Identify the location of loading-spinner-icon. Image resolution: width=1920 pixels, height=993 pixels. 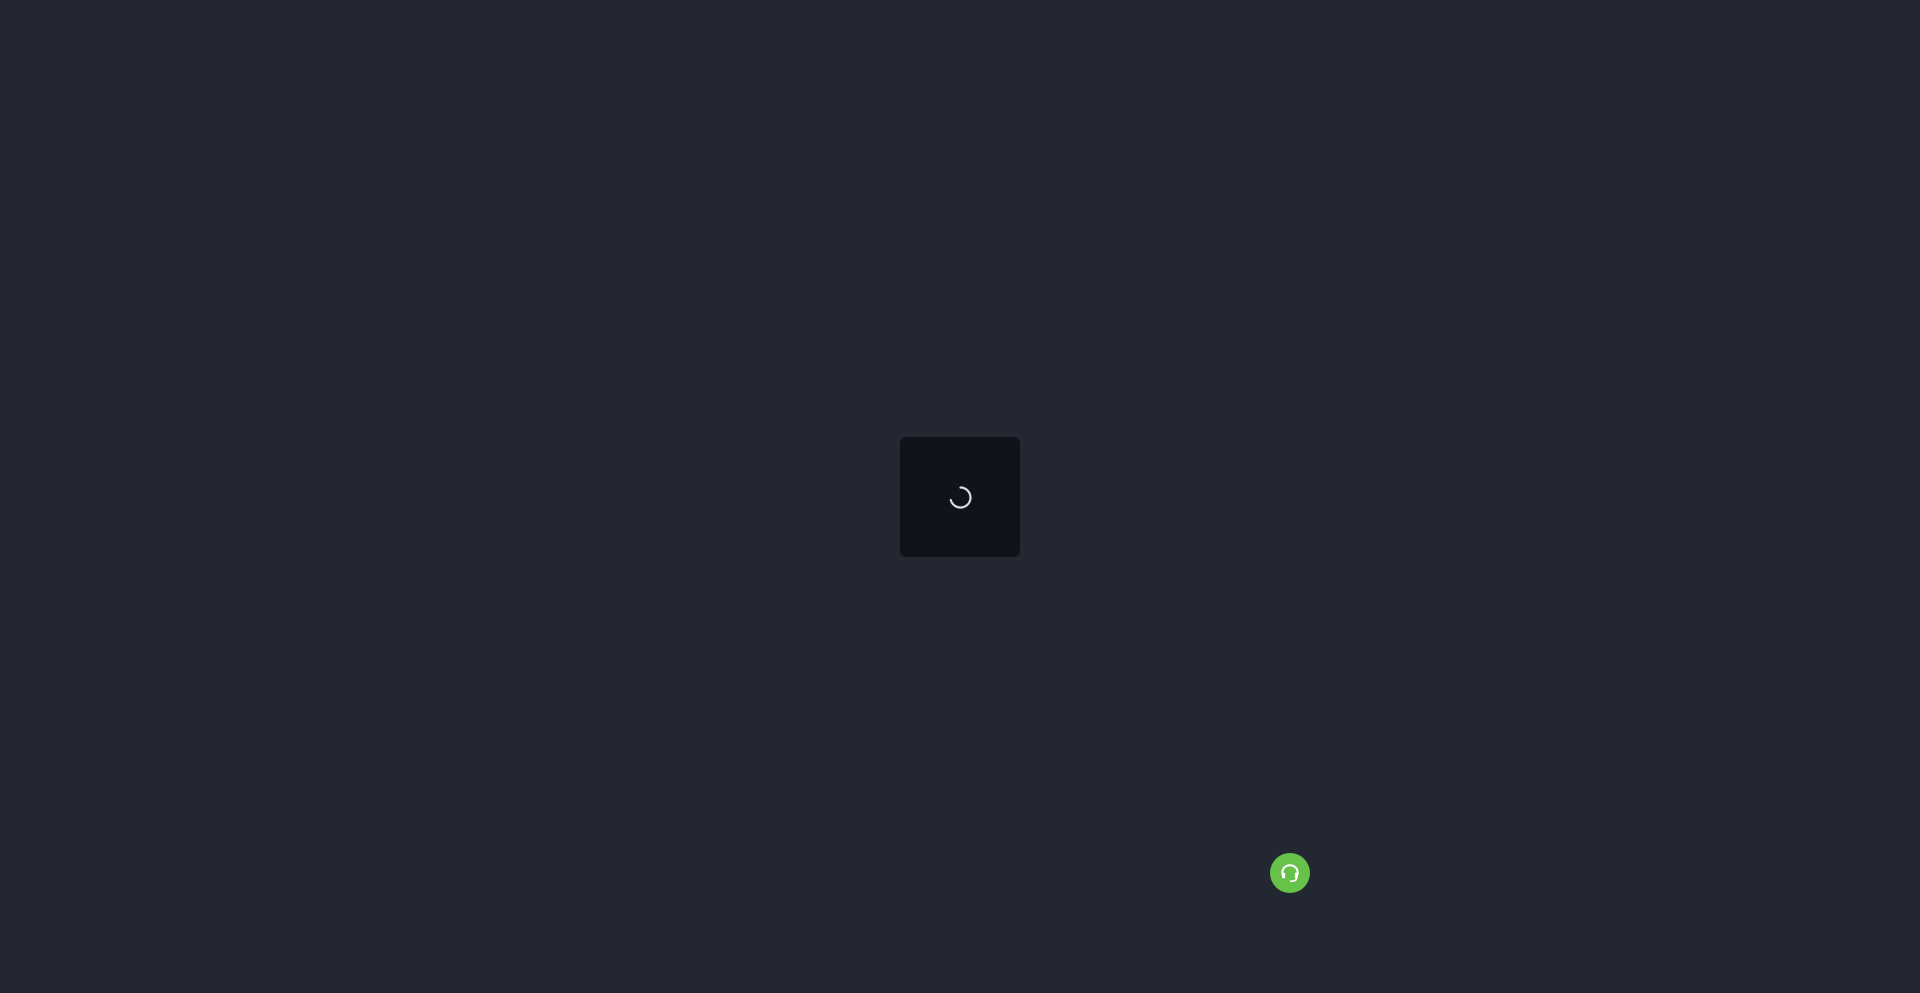
(960, 497).